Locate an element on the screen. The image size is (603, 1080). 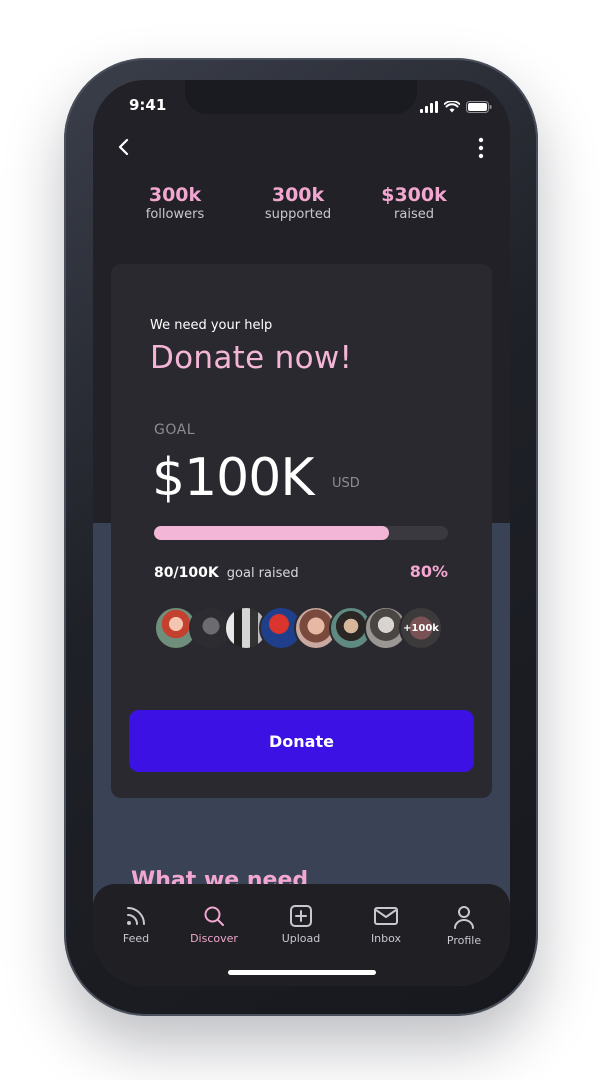
raised-label: goal raised is located at coordinates (262, 573).